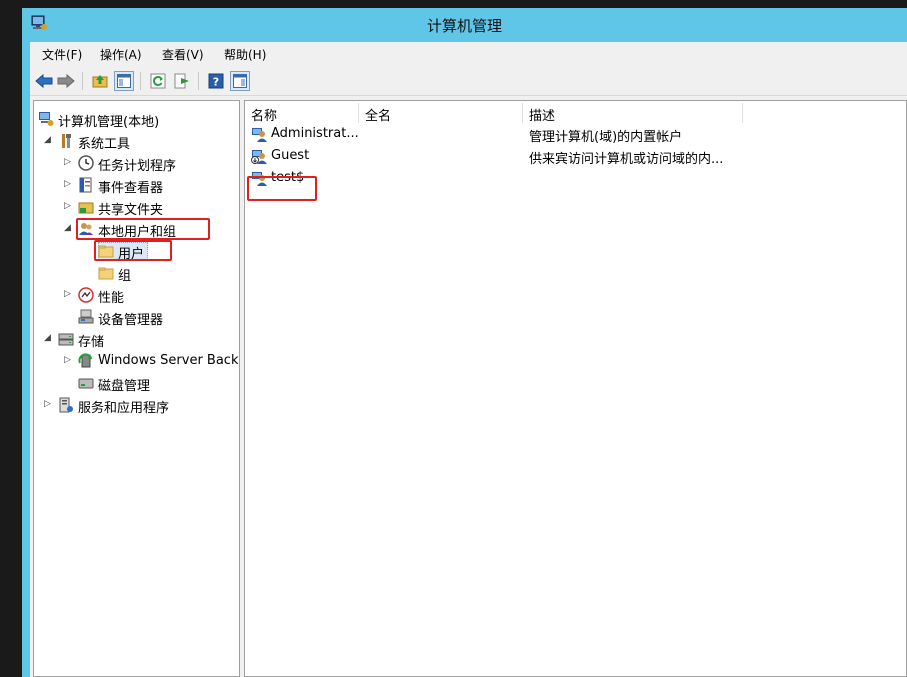  I want to click on tree-node-disk-management: 磁盘管理, so click(136, 383).